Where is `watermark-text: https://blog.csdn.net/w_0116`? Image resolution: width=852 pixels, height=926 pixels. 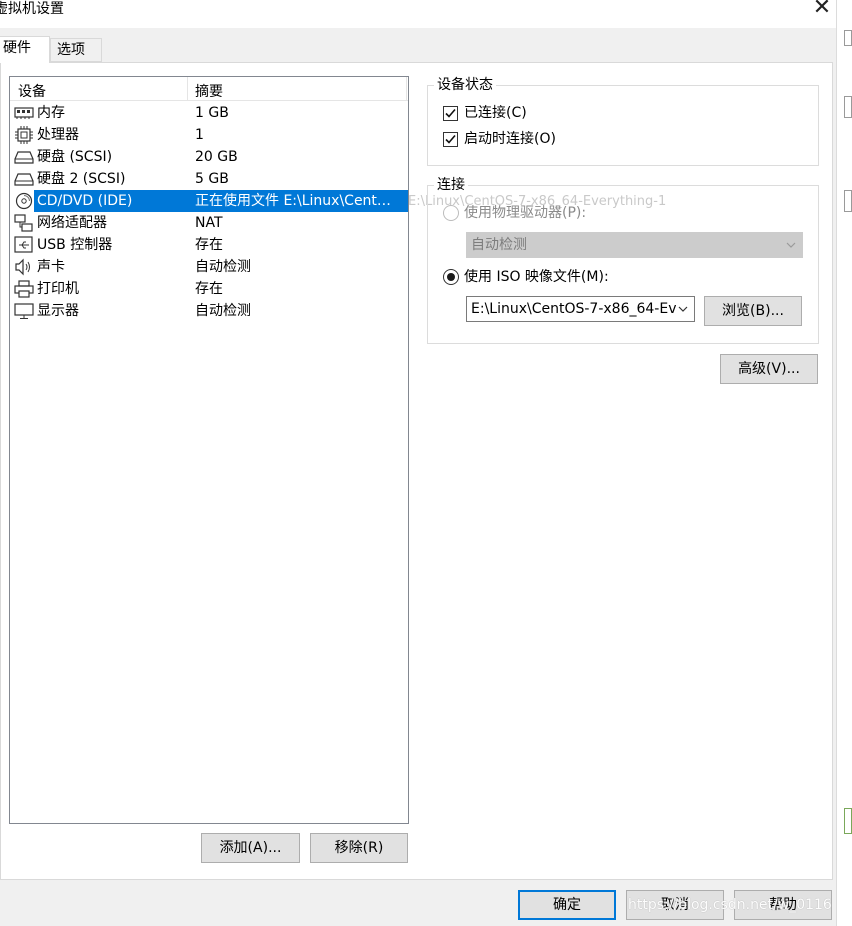 watermark-text: https://blog.csdn.net/w_0116 is located at coordinates (730, 905).